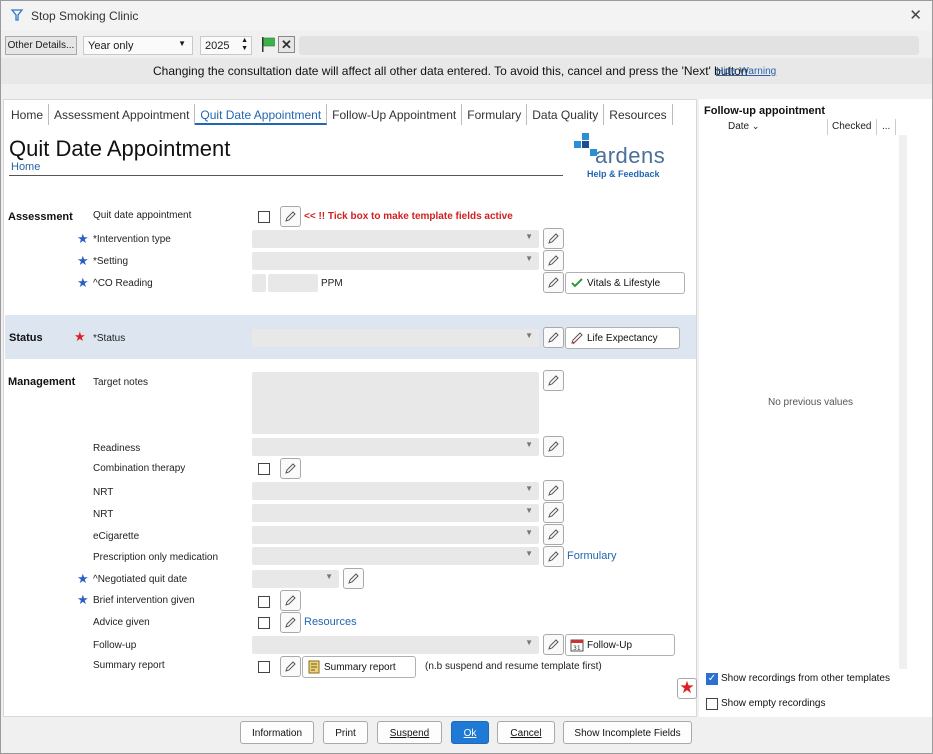 Image resolution: width=933 pixels, height=754 pixels. I want to click on co-reading-input, so click(293, 283).